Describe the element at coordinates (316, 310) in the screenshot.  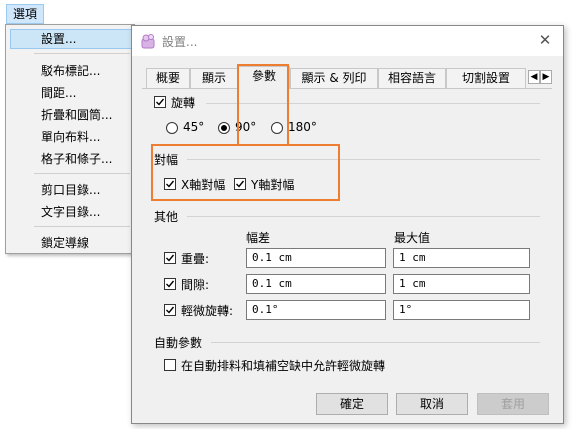
I see `slight-rotation-tolerance-input: 0.1°` at that location.